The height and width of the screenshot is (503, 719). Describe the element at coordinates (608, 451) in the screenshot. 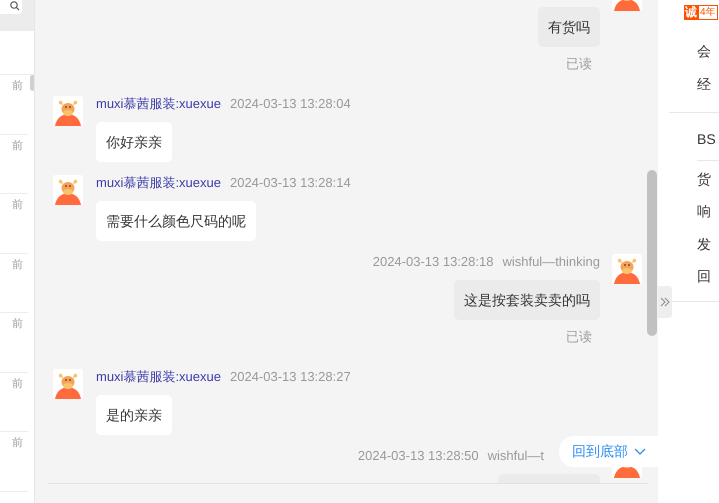

I see `scroll-to-bottom-button: 回到底部` at that location.